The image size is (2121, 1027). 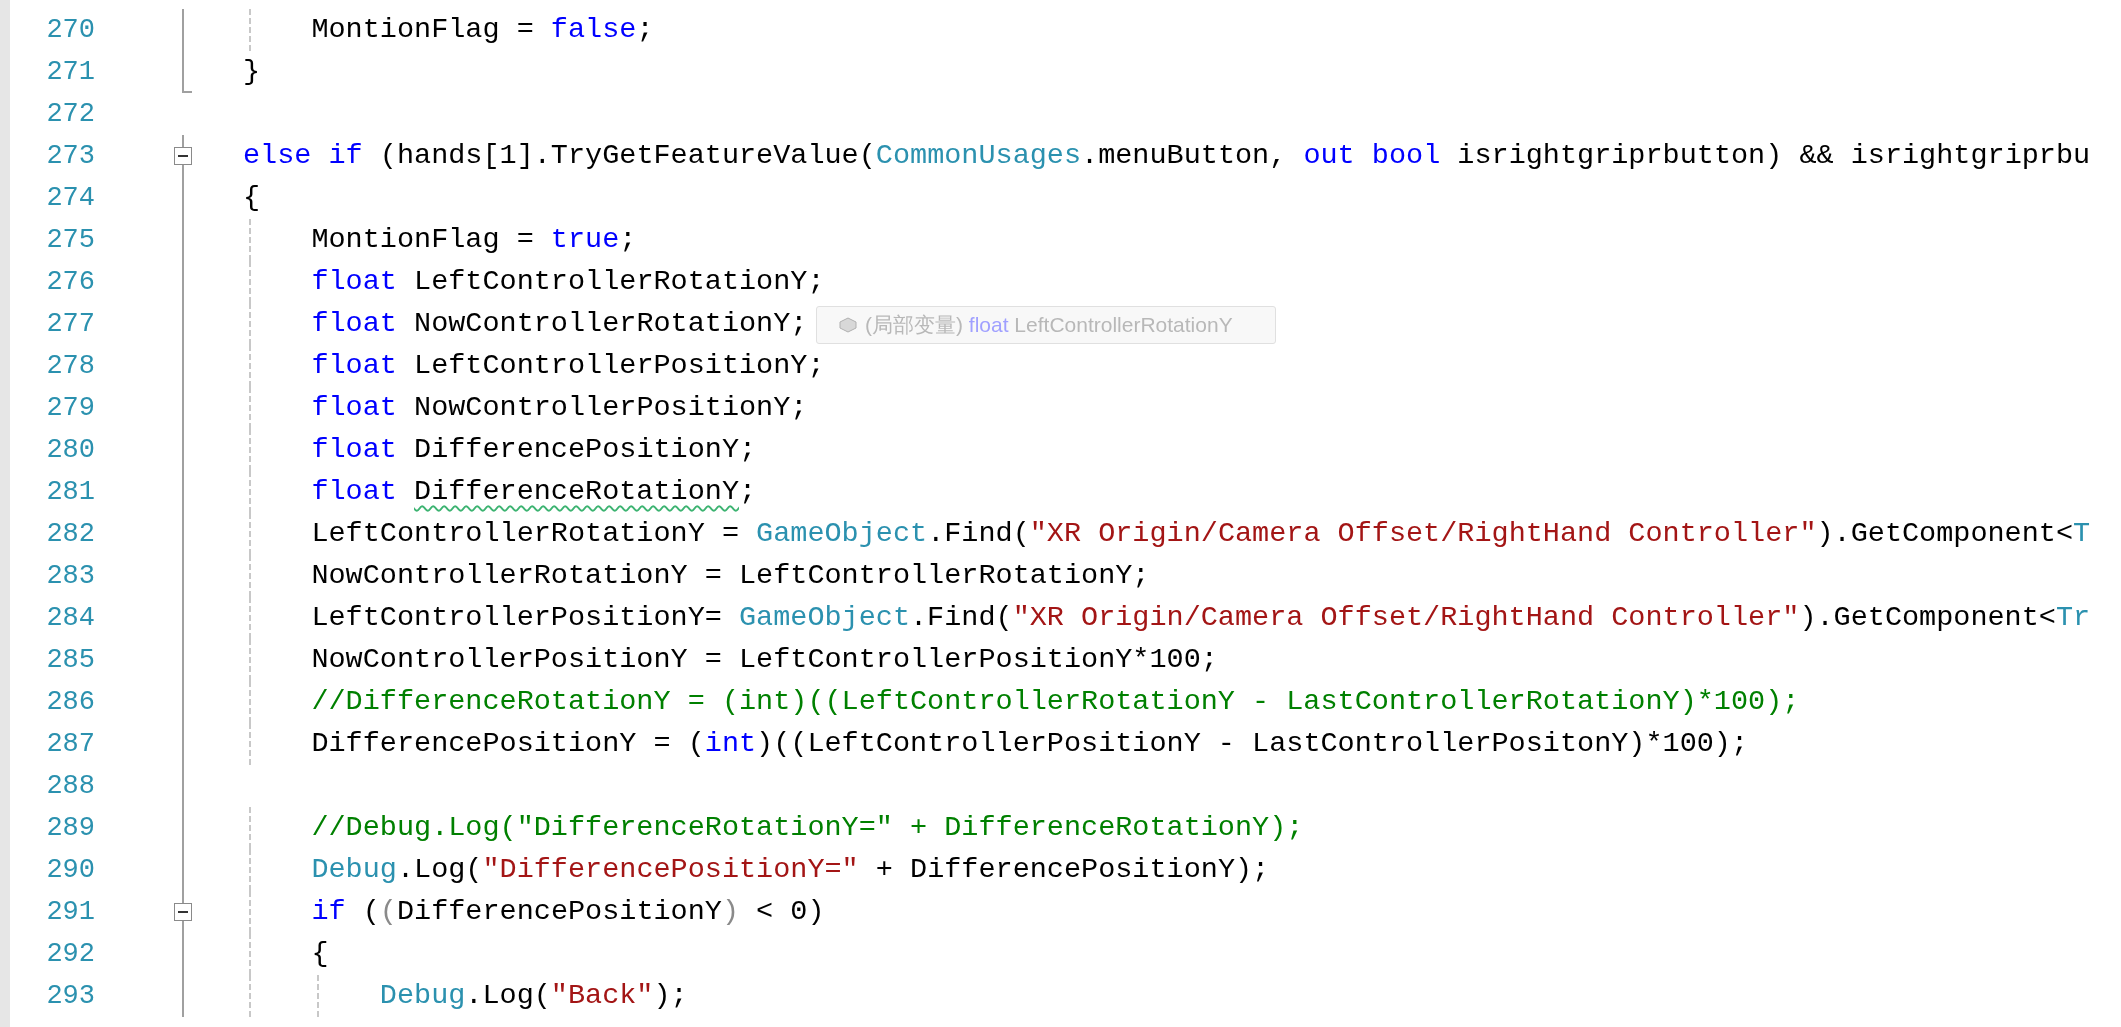 I want to click on line-number: 271, so click(x=70, y=72).